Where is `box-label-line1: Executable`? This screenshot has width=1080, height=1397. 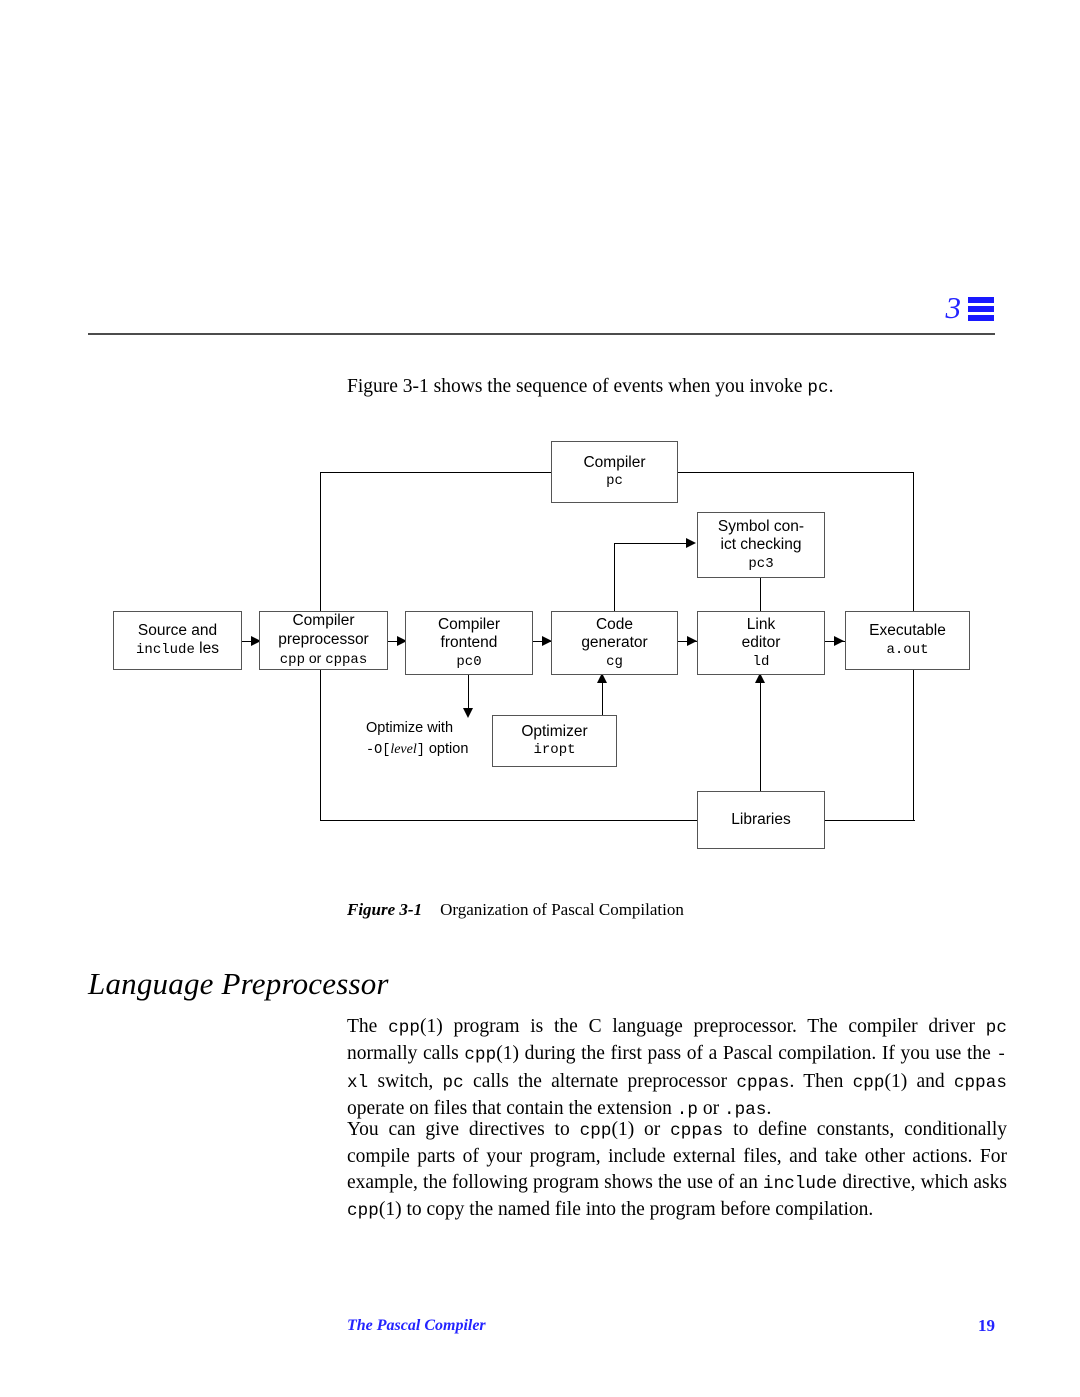 box-label-line1: Executable is located at coordinates (907, 631).